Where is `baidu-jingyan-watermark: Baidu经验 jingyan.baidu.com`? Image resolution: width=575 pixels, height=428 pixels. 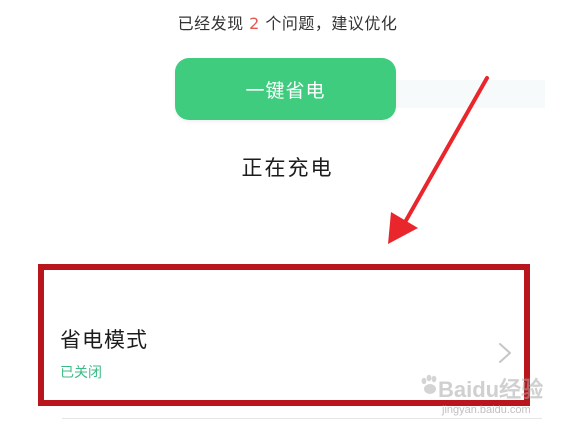
baidu-jingyan-watermark: Baidu经验 jingyan.baidu.com is located at coordinates (495, 398).